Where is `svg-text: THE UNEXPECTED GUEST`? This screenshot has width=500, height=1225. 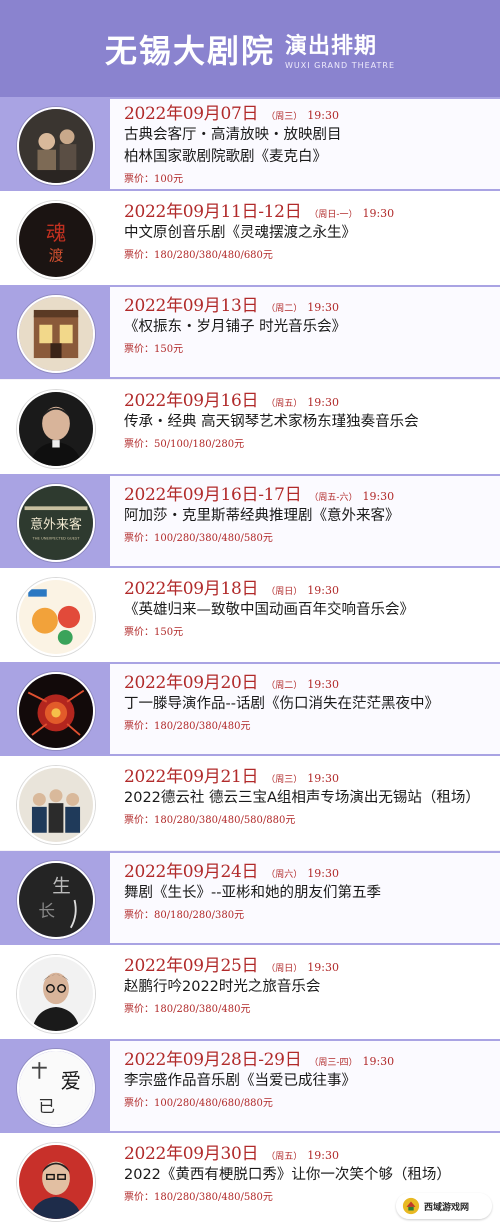
svg-text: THE UNEXPECTED GUEST is located at coordinates (55, 538).